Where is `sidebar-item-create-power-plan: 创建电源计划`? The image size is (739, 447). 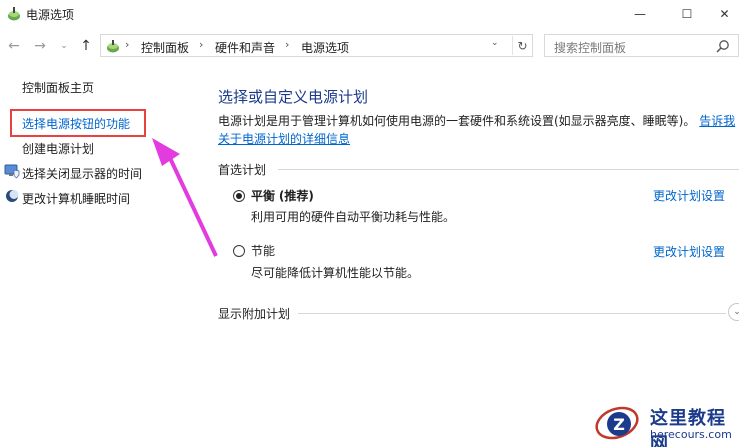 sidebar-item-create-power-plan: 创建电源计划 is located at coordinates (58, 148).